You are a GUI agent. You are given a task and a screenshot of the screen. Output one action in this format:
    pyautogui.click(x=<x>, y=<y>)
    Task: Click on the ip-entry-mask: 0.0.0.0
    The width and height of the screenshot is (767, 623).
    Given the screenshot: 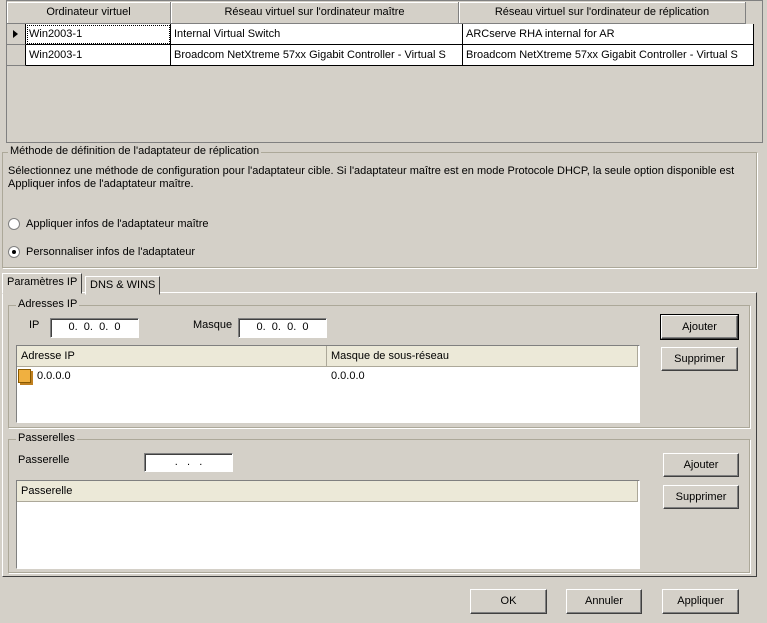 What is the action you would take?
    pyautogui.click(x=348, y=376)
    